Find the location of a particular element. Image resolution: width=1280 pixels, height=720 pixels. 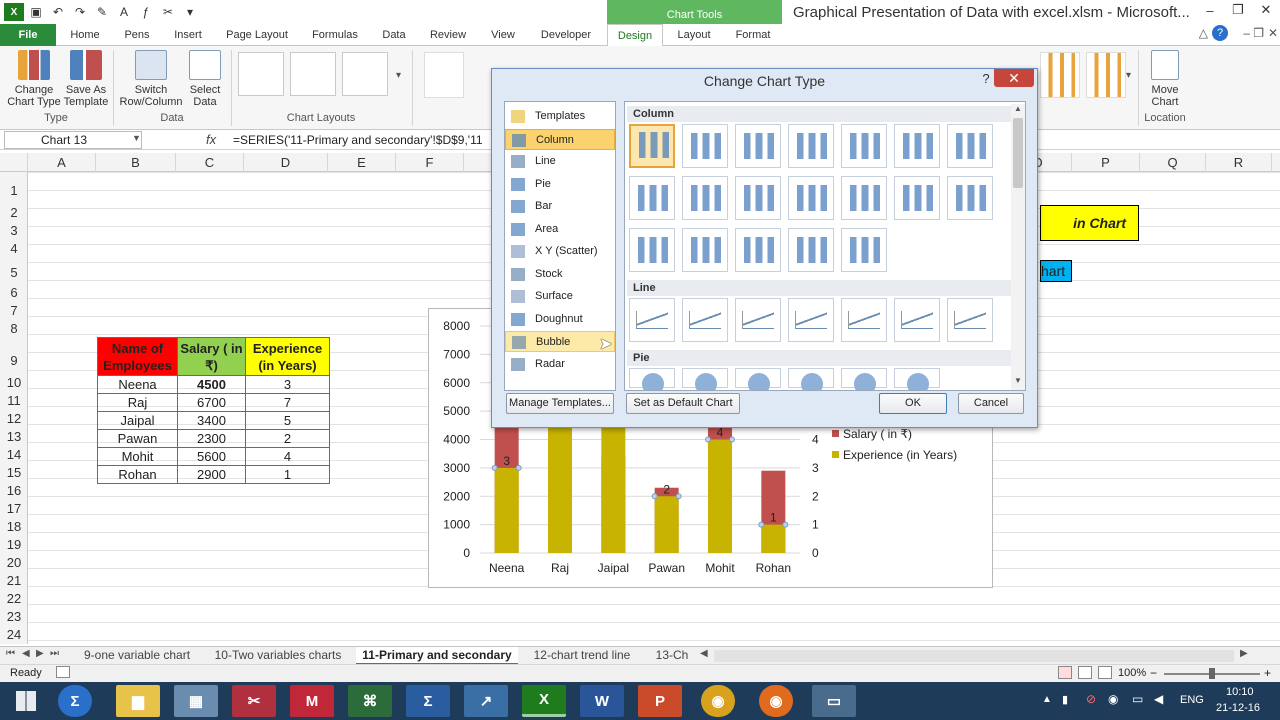

sheet-tab: 10-Two variables charts is located at coordinates (278, 656).